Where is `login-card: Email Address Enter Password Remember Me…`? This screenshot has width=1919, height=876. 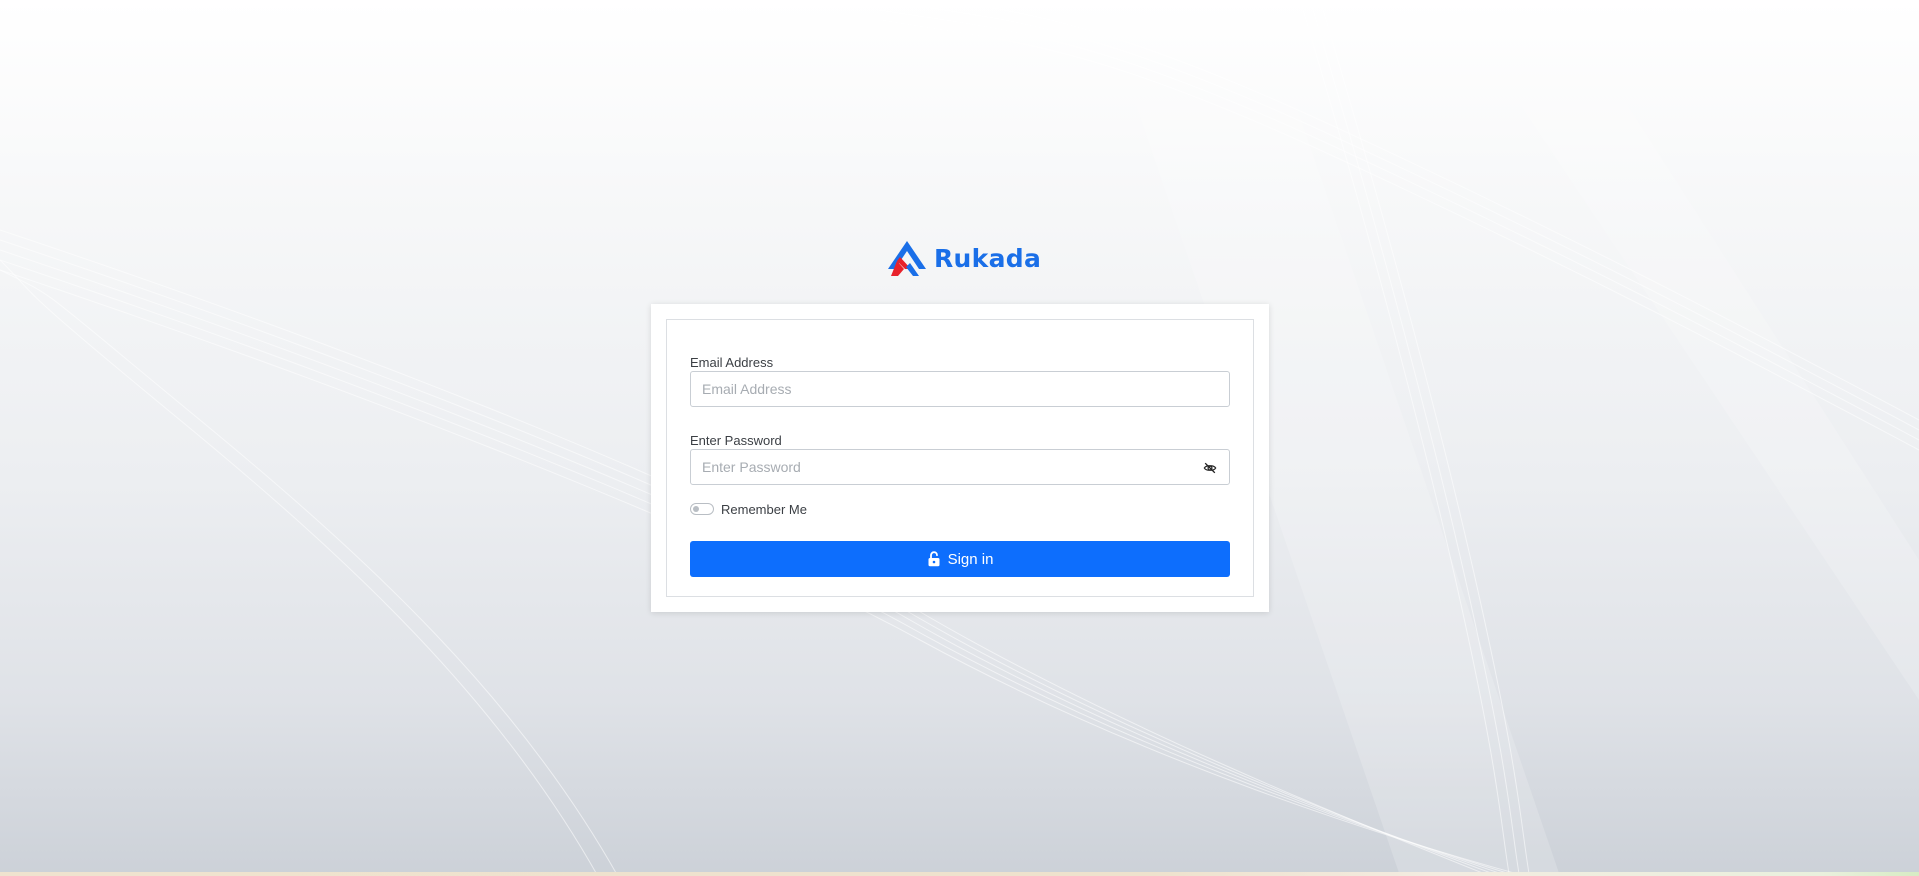 login-card: Email Address Enter Password Remember Me… is located at coordinates (960, 458).